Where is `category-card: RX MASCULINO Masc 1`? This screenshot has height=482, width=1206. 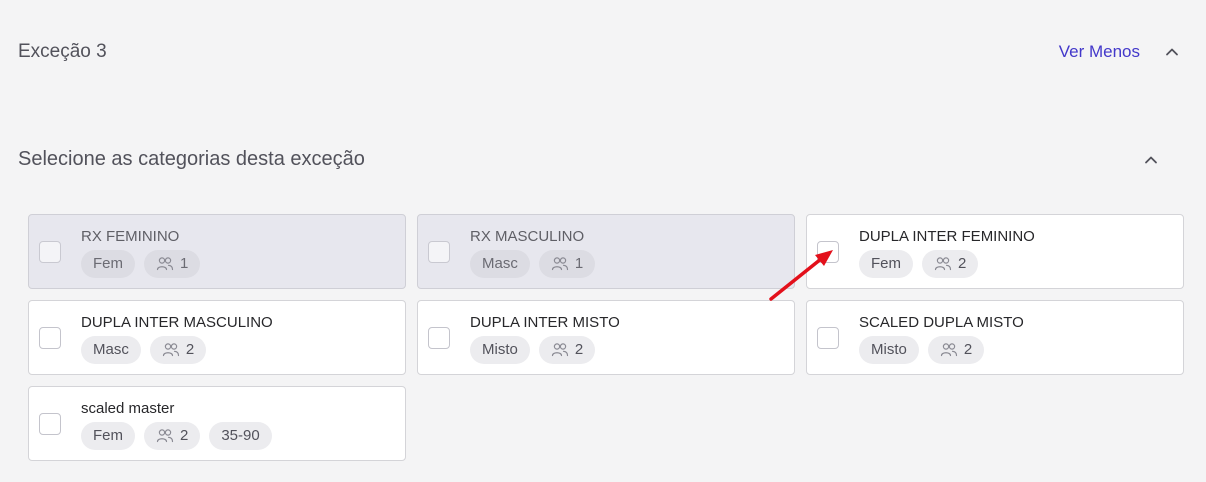
category-card: RX MASCULINO Masc 1 is located at coordinates (606, 251).